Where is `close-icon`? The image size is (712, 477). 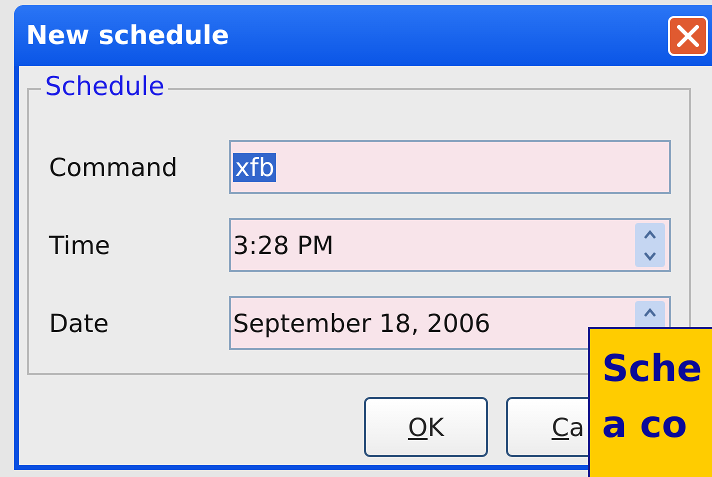 close-icon is located at coordinates (688, 35).